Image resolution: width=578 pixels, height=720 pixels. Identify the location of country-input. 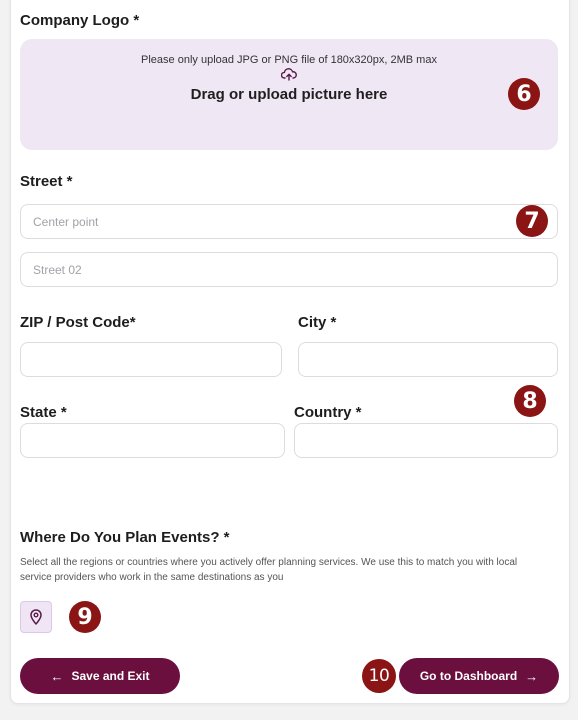
(426, 440).